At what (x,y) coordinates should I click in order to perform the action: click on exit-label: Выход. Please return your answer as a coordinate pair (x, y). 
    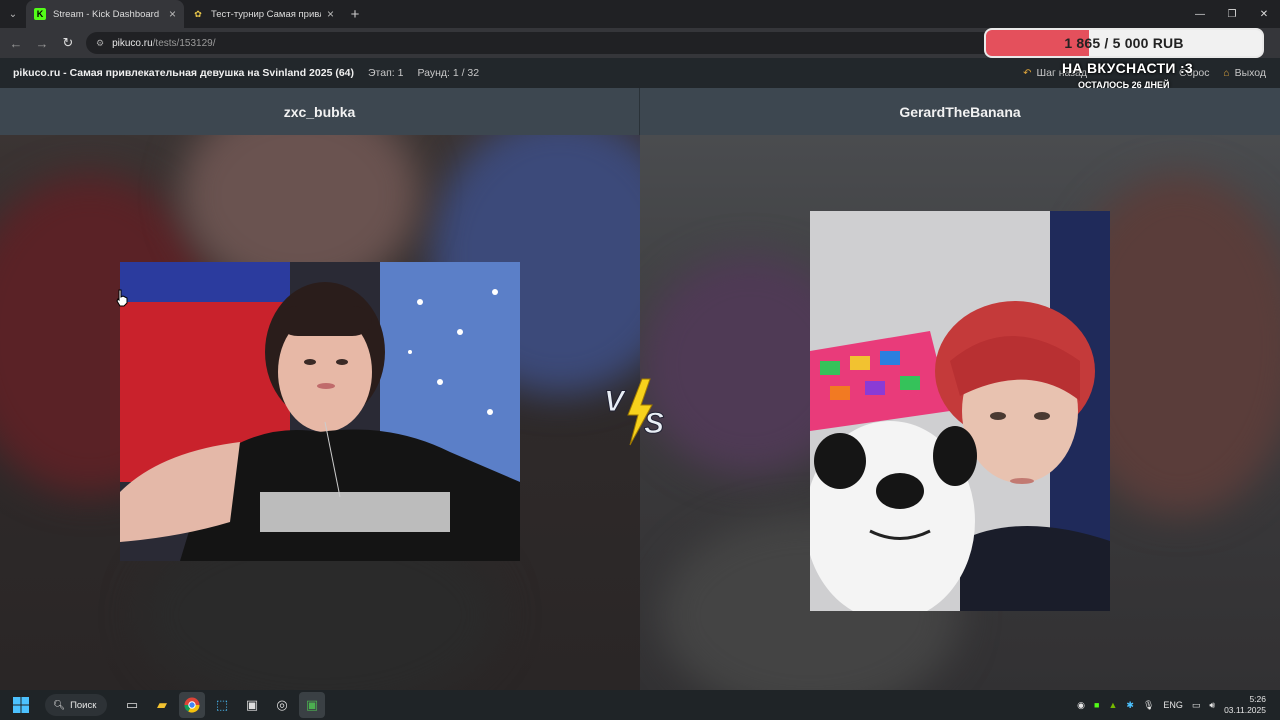
    Looking at the image, I should click on (1250, 73).